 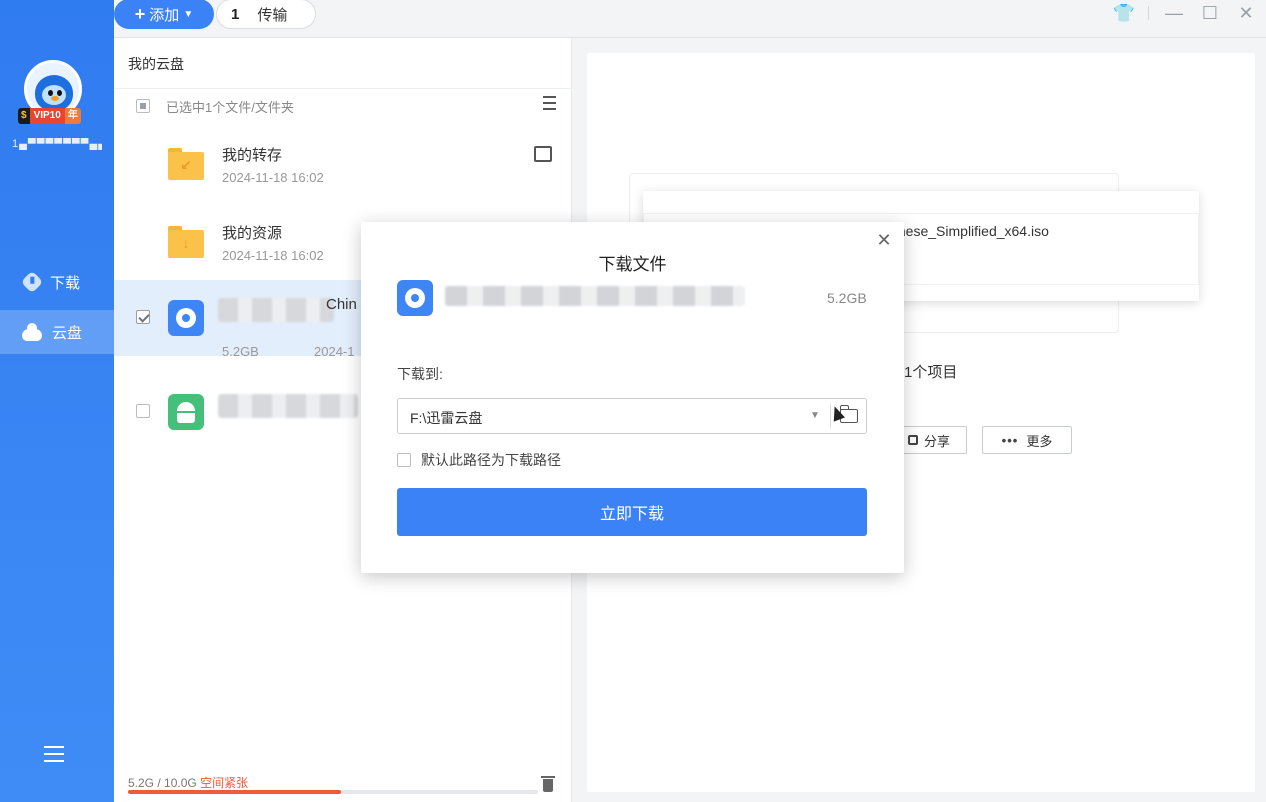 What do you see at coordinates (57, 401) in the screenshot?
I see `sidebar: $ VIP10 年 1▄▀▀▀▀▀▀▀▄▄ 下载 云盘` at bounding box center [57, 401].